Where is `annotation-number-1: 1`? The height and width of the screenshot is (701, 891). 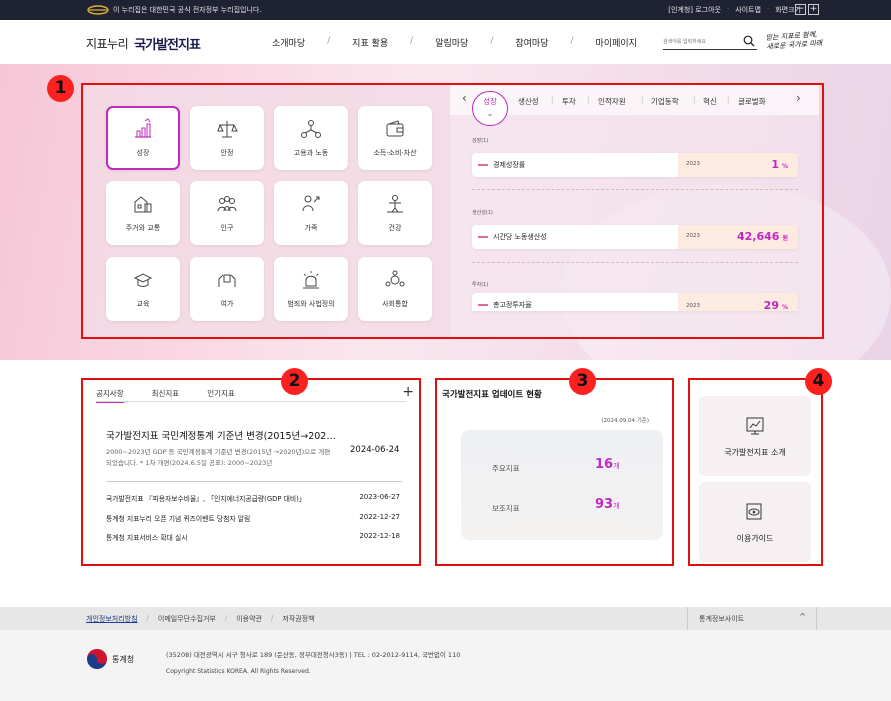 annotation-number-1: 1 is located at coordinates (60, 88).